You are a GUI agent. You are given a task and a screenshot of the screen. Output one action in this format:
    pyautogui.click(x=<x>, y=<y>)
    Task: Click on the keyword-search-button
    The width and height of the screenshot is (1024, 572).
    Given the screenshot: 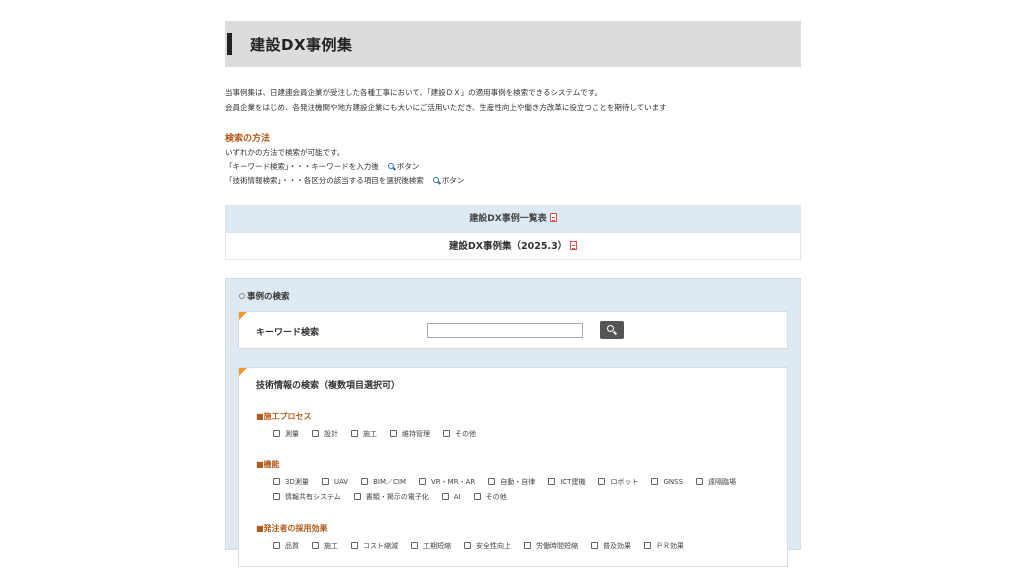 What is the action you would take?
    pyautogui.click(x=612, y=330)
    